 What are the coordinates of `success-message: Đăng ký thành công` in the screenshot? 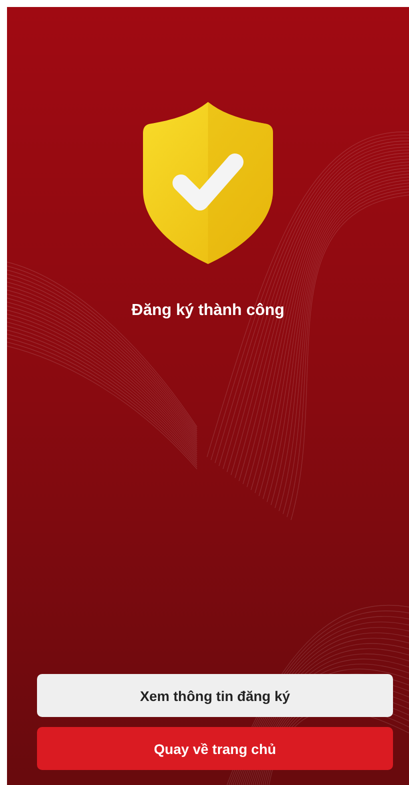 It's located at (208, 311).